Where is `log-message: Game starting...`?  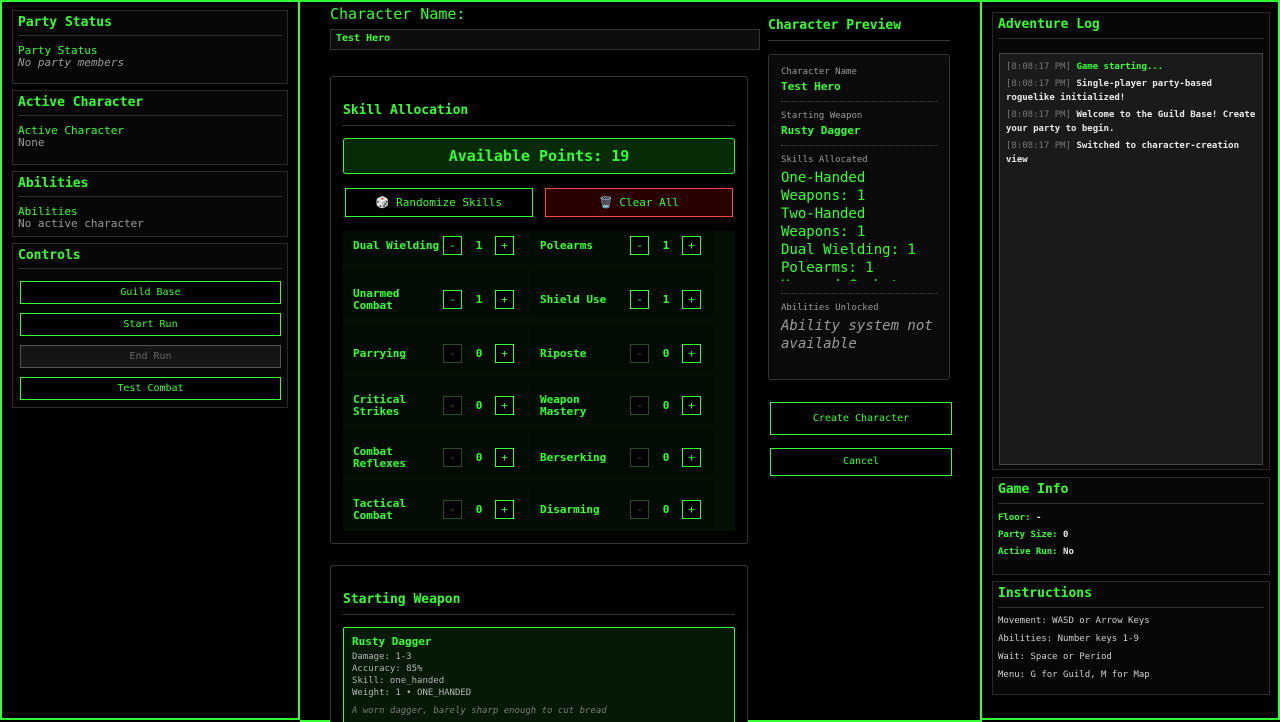
log-message: Game starting... is located at coordinates (1120, 67).